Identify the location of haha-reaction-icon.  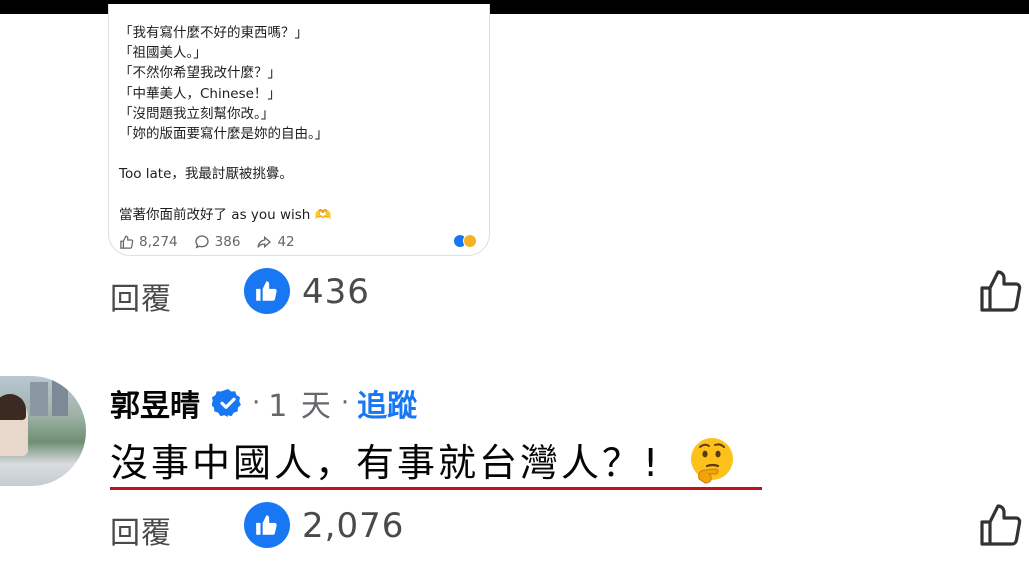
(470, 241).